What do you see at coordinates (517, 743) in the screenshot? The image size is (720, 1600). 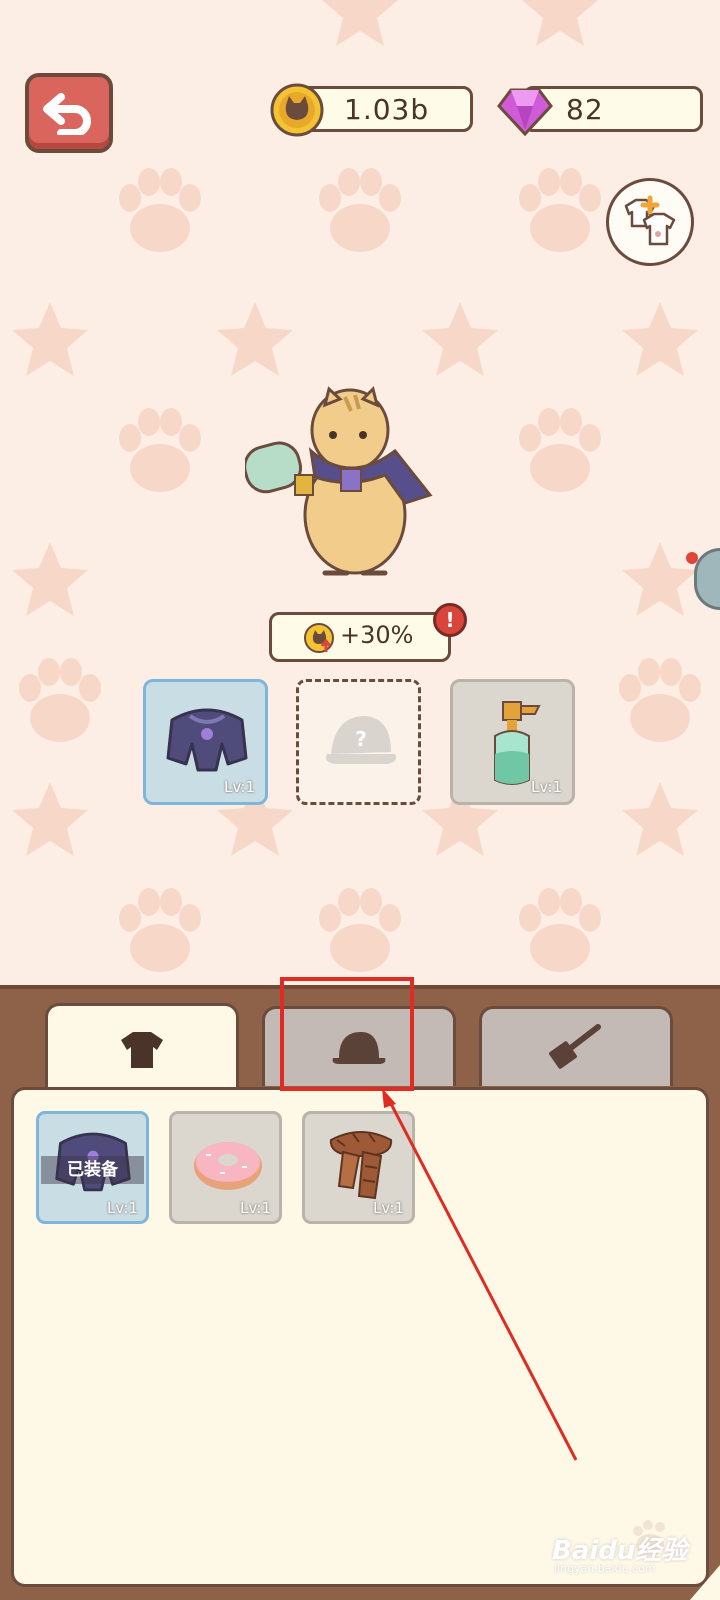 I see `spray-bottle-icon` at bounding box center [517, 743].